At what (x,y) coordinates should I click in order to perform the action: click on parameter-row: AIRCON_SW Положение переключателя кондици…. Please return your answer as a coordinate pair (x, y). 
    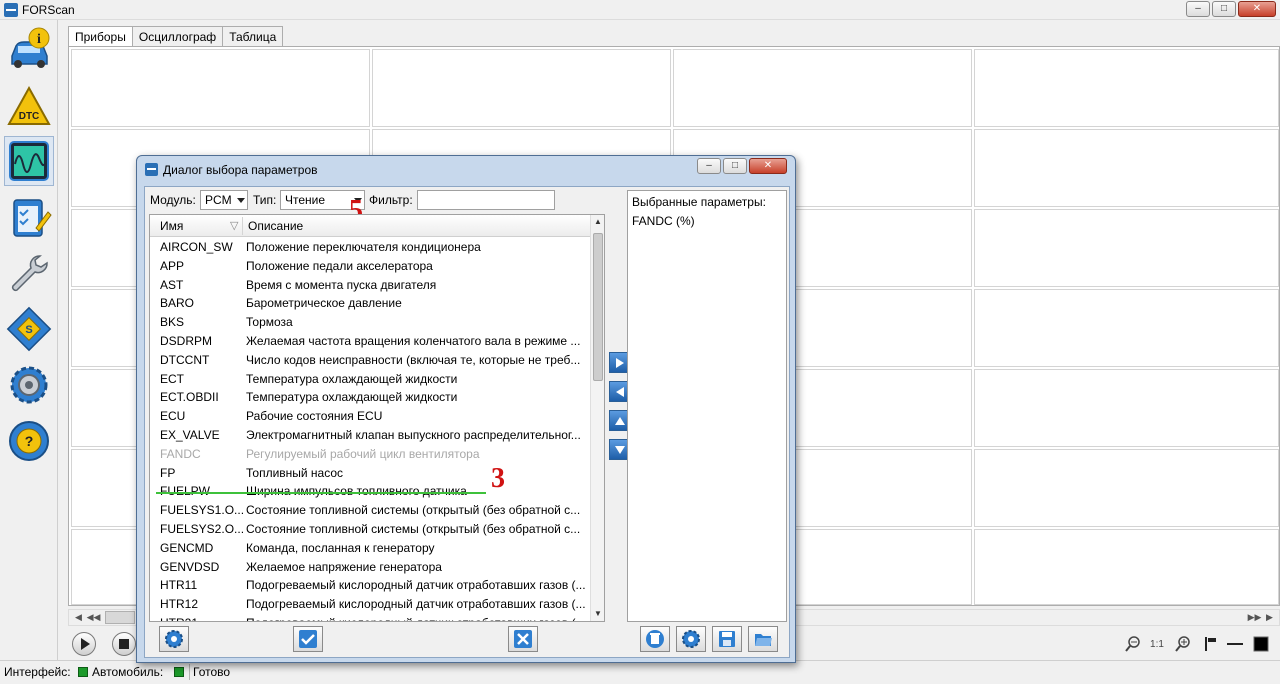
    Looking at the image, I should click on (370, 247).